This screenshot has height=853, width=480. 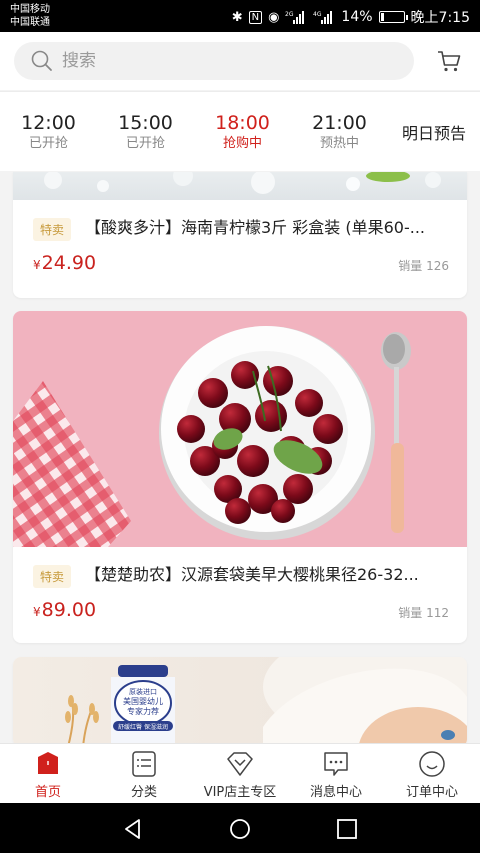 I want to click on nav-label: 消息中心, so click(x=335, y=792).